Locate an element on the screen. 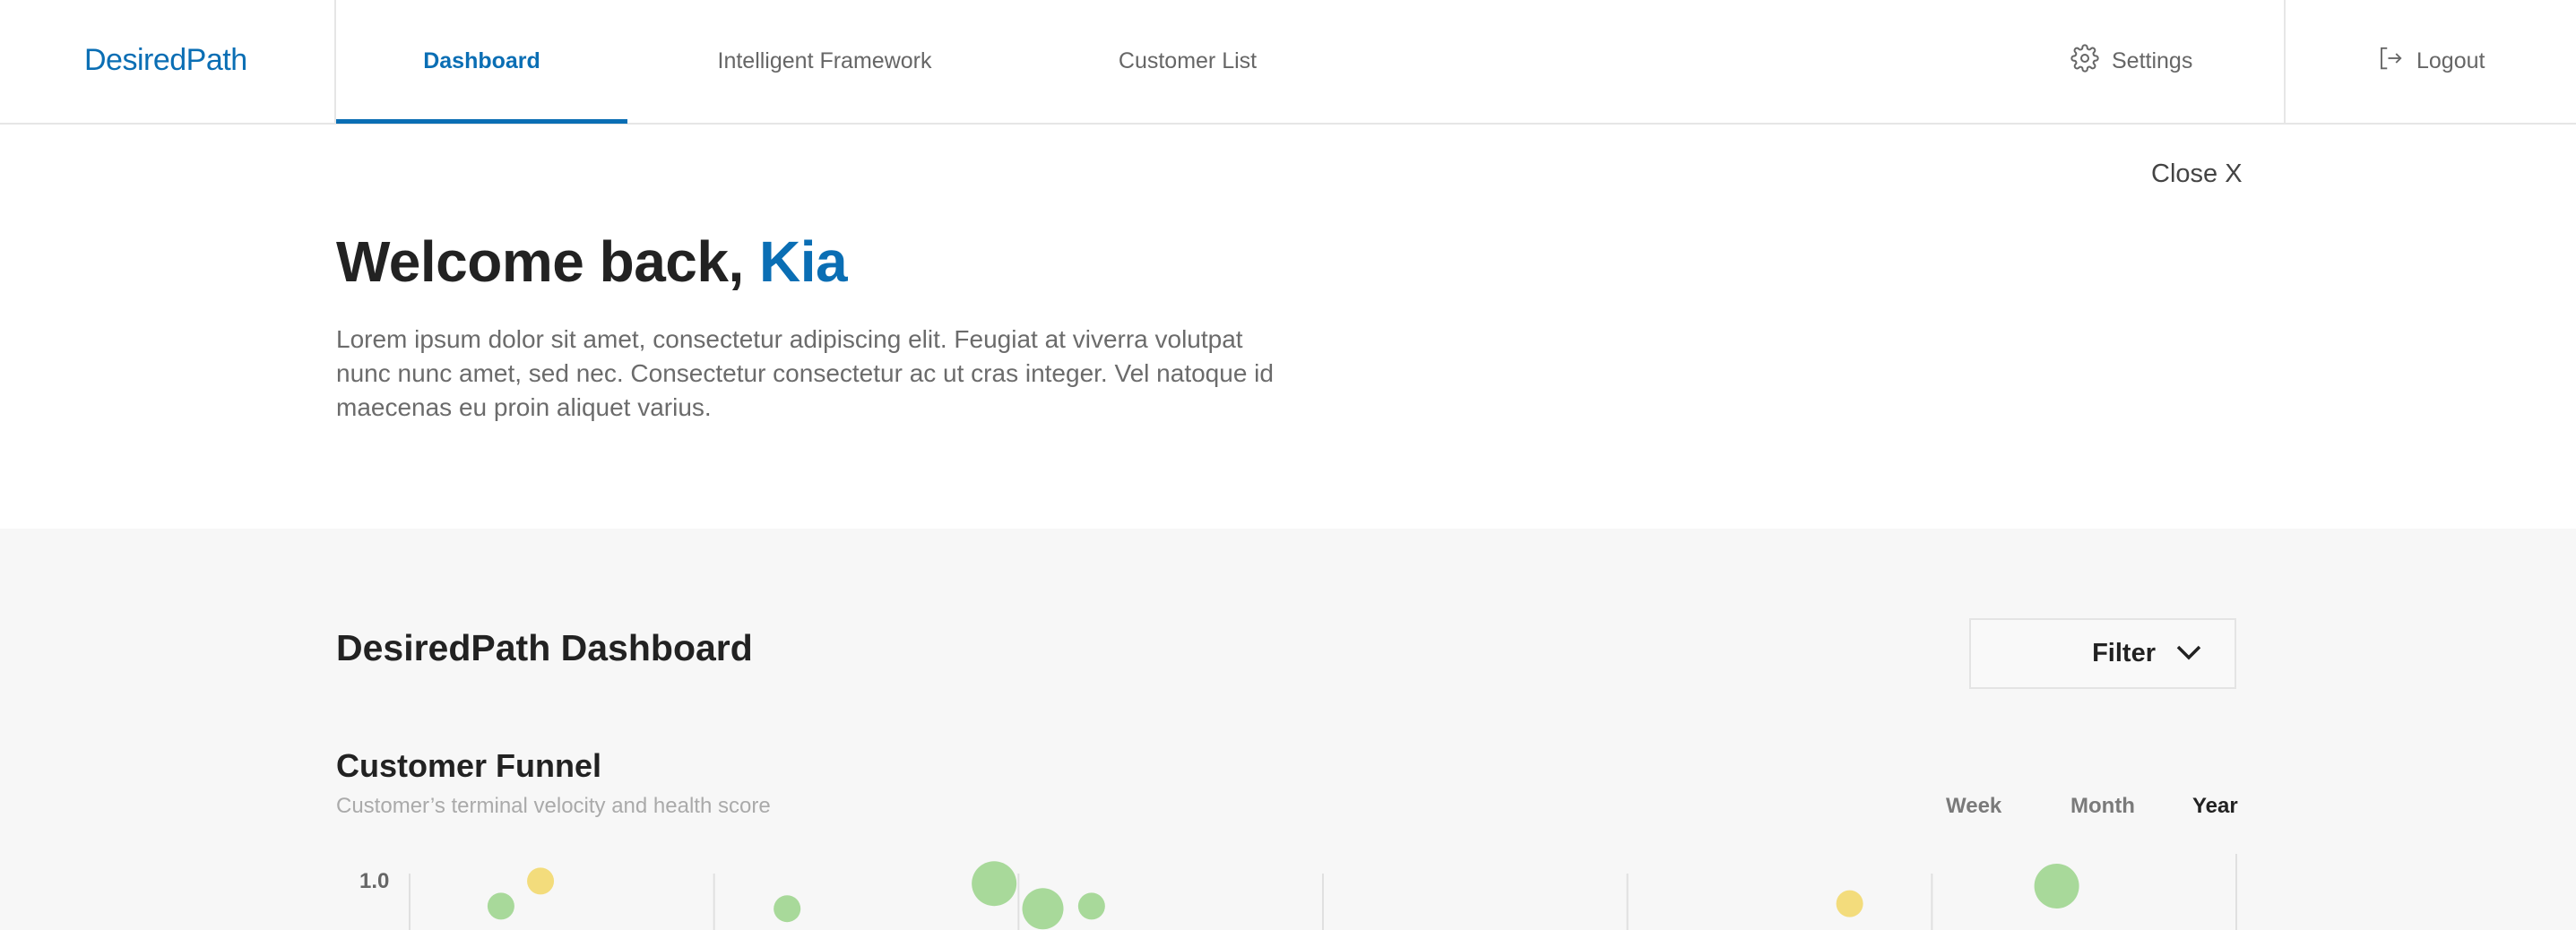  logout-button: Logout is located at coordinates (2431, 61).